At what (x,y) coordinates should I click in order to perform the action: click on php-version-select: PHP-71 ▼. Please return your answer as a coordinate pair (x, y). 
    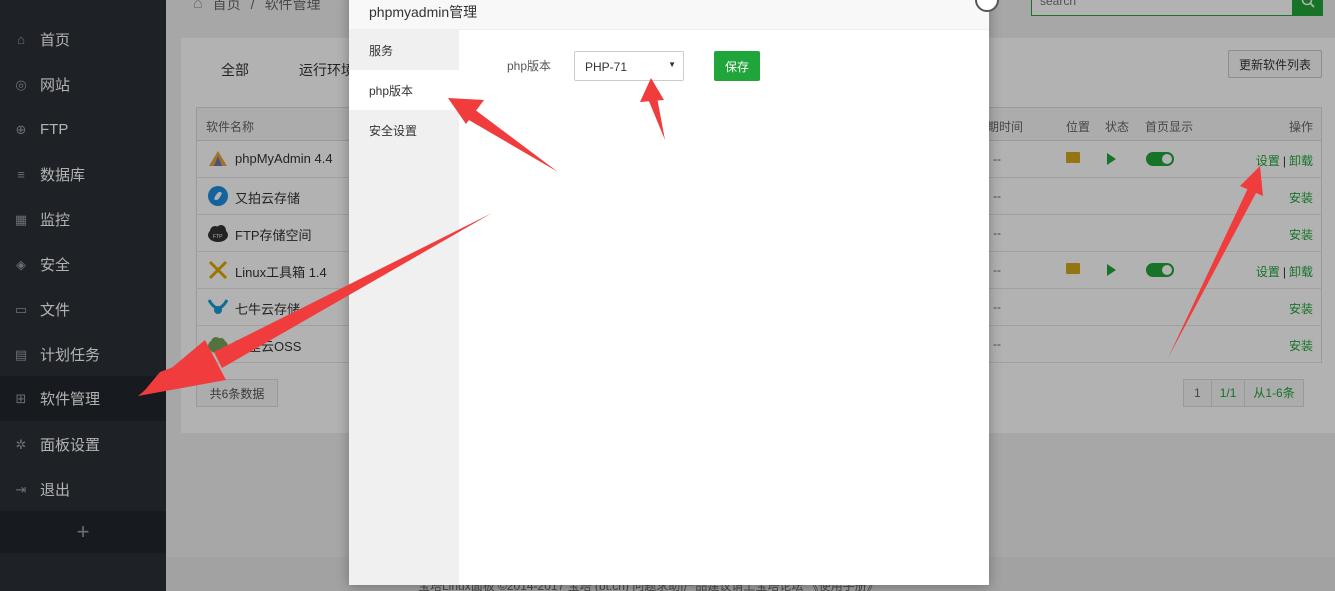
    Looking at the image, I should click on (629, 66).